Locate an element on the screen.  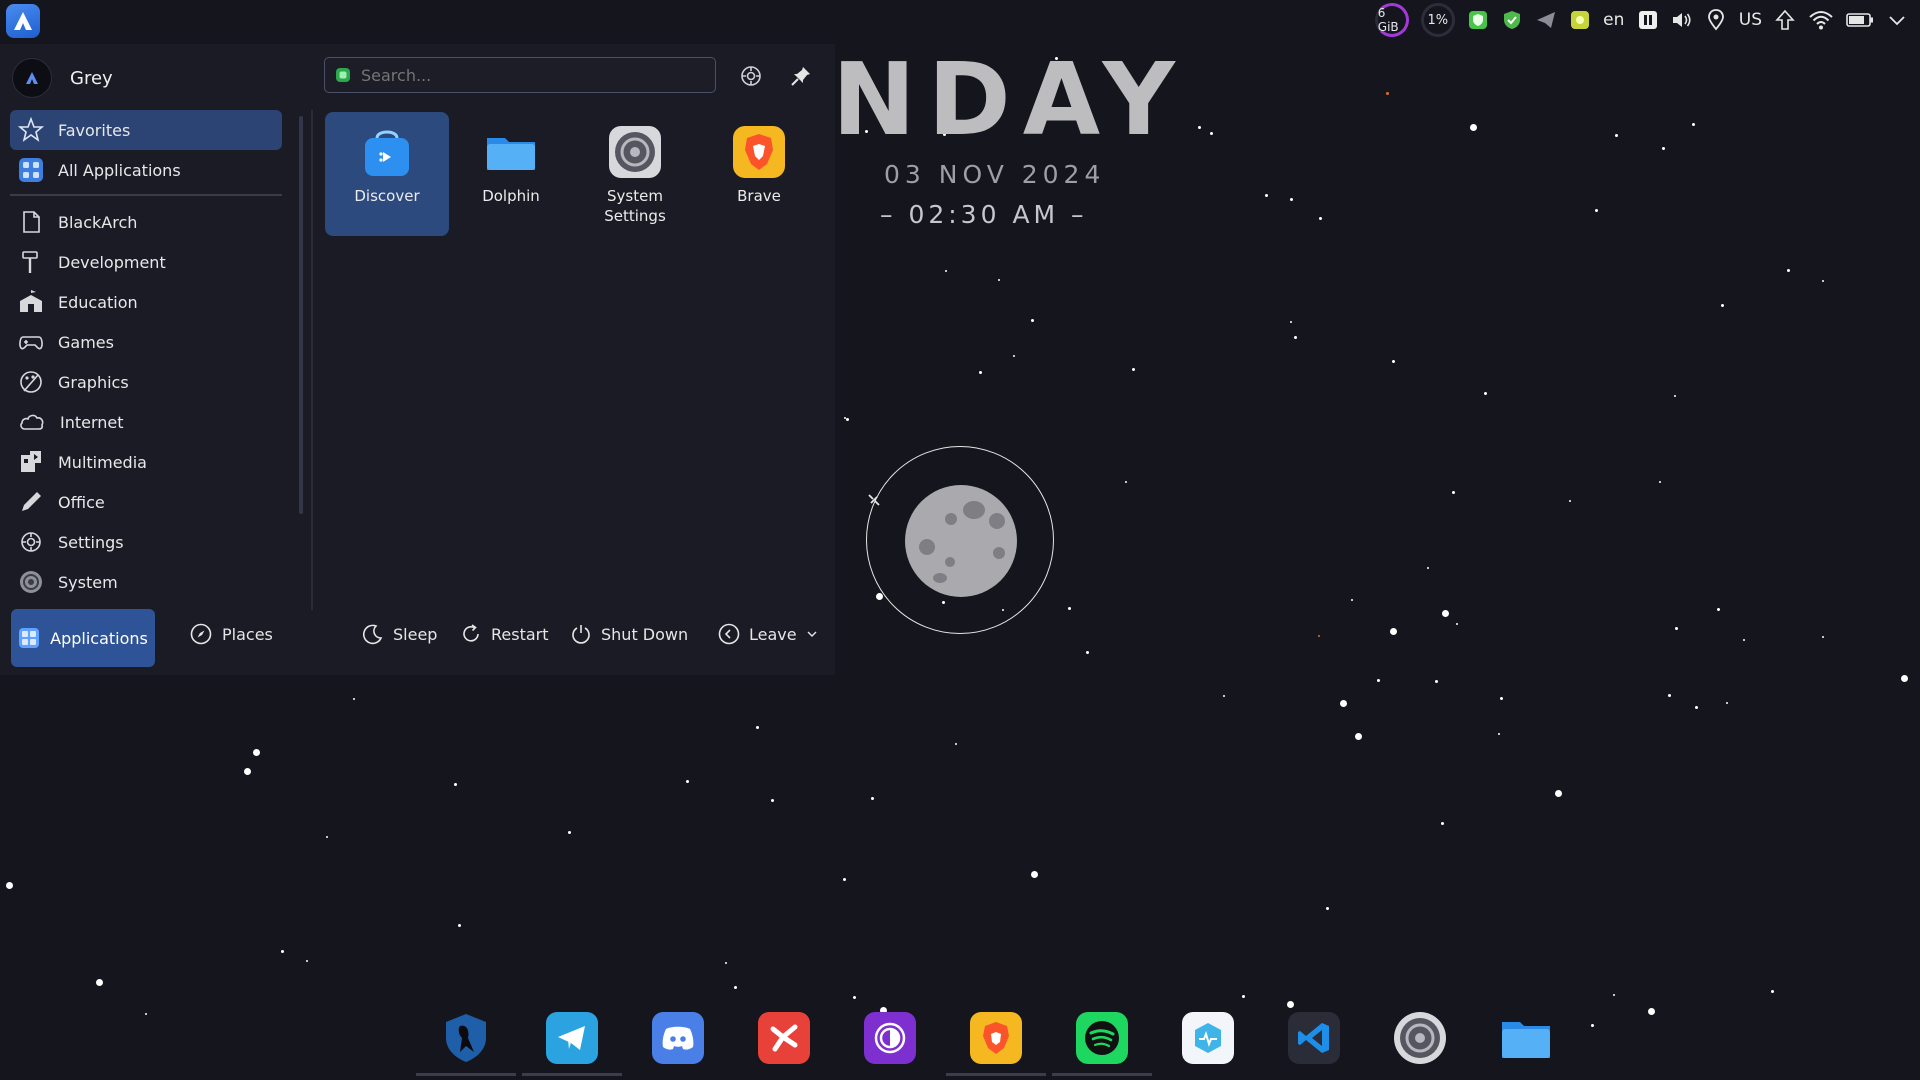
language-indicator: en is located at coordinates (1614, 20).